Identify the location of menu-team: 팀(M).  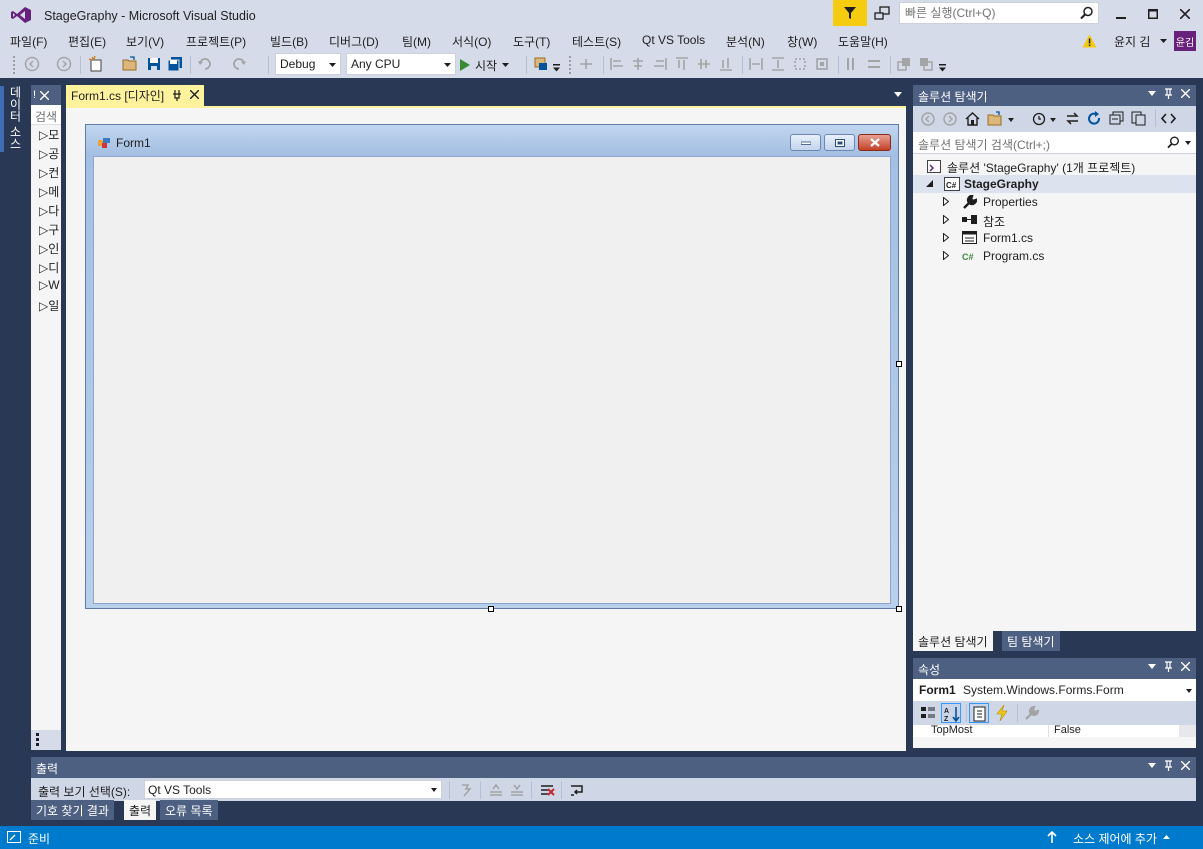
(416, 41).